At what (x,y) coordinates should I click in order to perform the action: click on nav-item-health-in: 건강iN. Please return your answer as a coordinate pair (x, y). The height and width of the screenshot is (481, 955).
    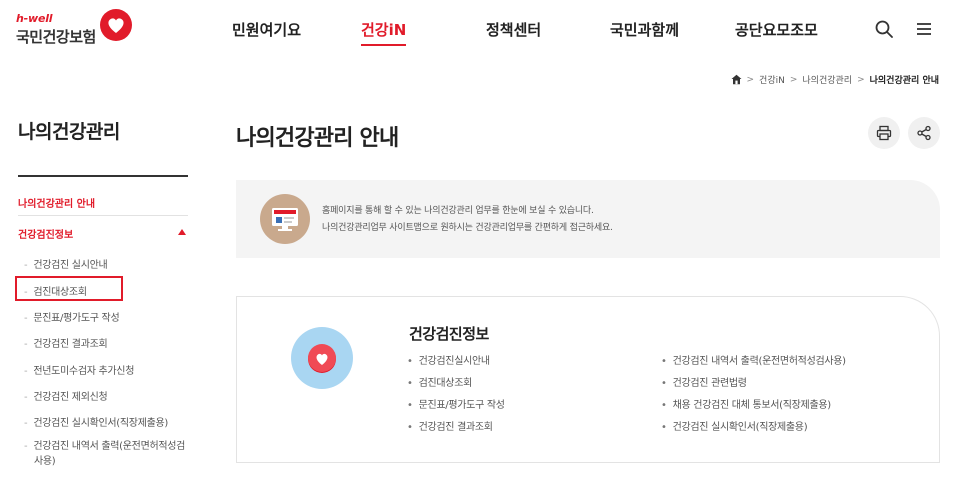
    Looking at the image, I should click on (384, 32).